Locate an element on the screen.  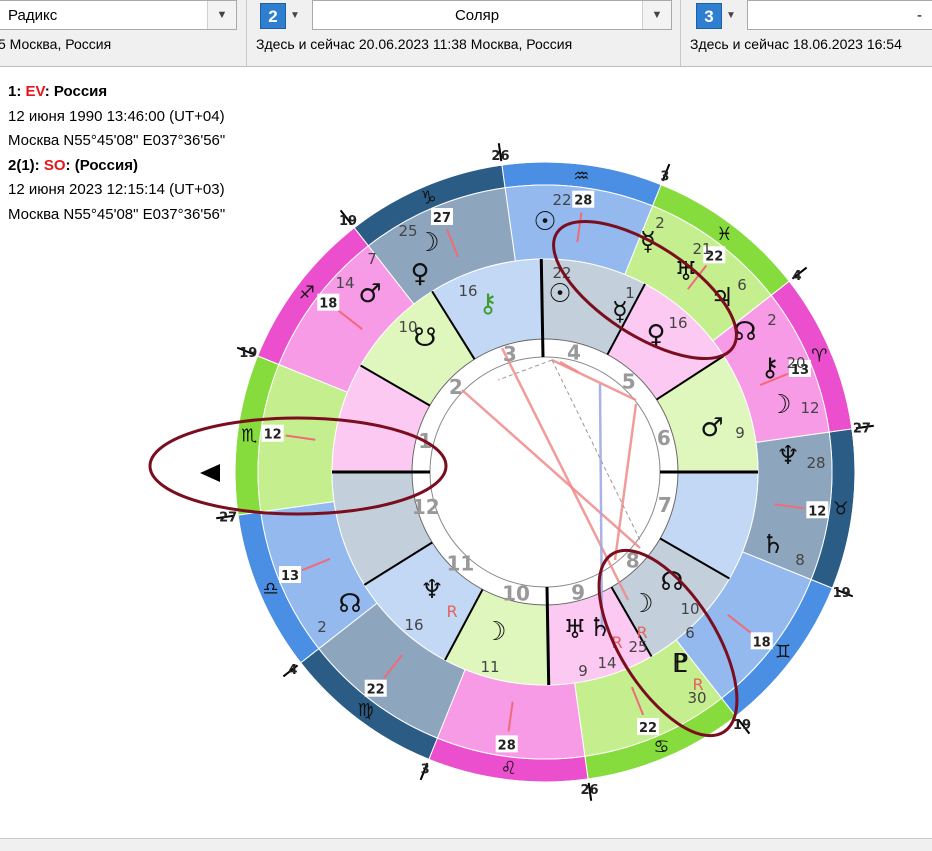
house-number: 7 is located at coordinates (665, 505).